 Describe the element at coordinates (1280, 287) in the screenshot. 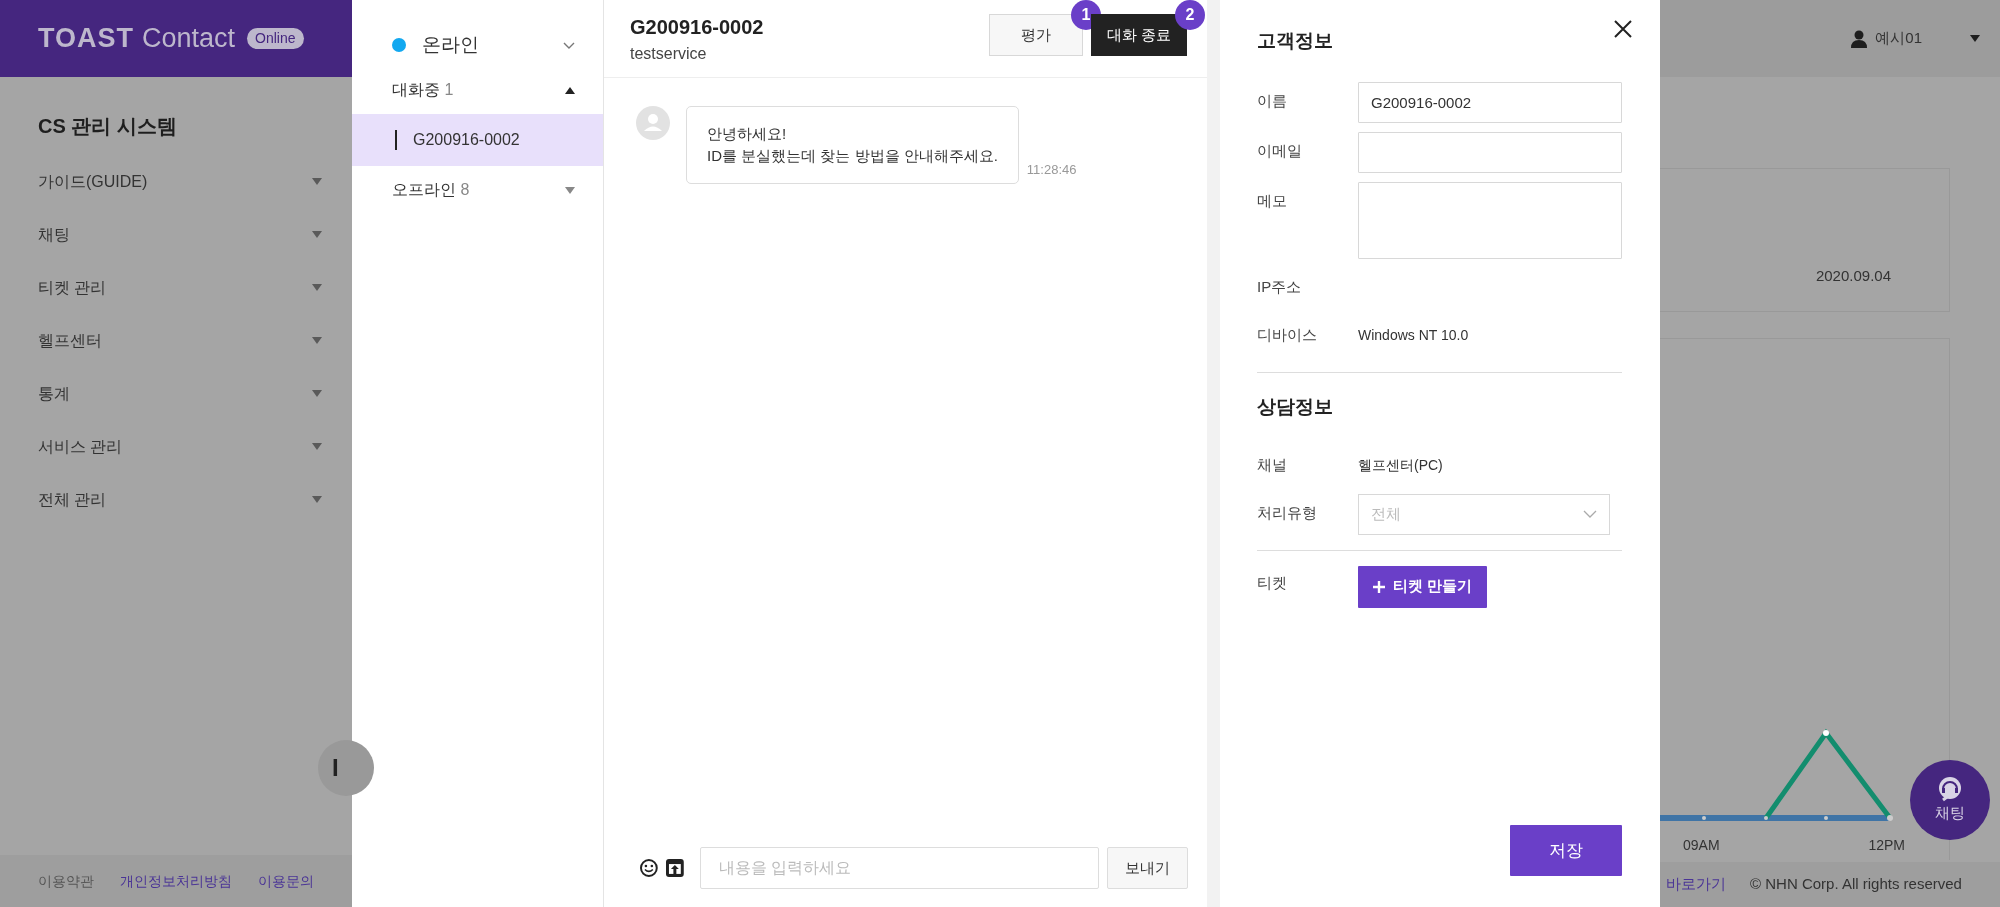

I see `field-label: IP주소` at that location.